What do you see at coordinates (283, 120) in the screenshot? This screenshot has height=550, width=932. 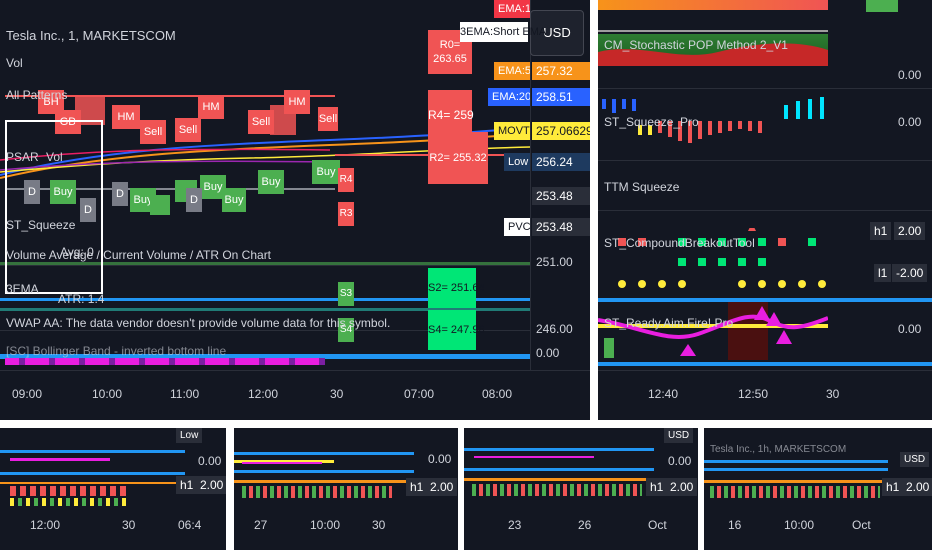 I see `sell-label` at bounding box center [283, 120].